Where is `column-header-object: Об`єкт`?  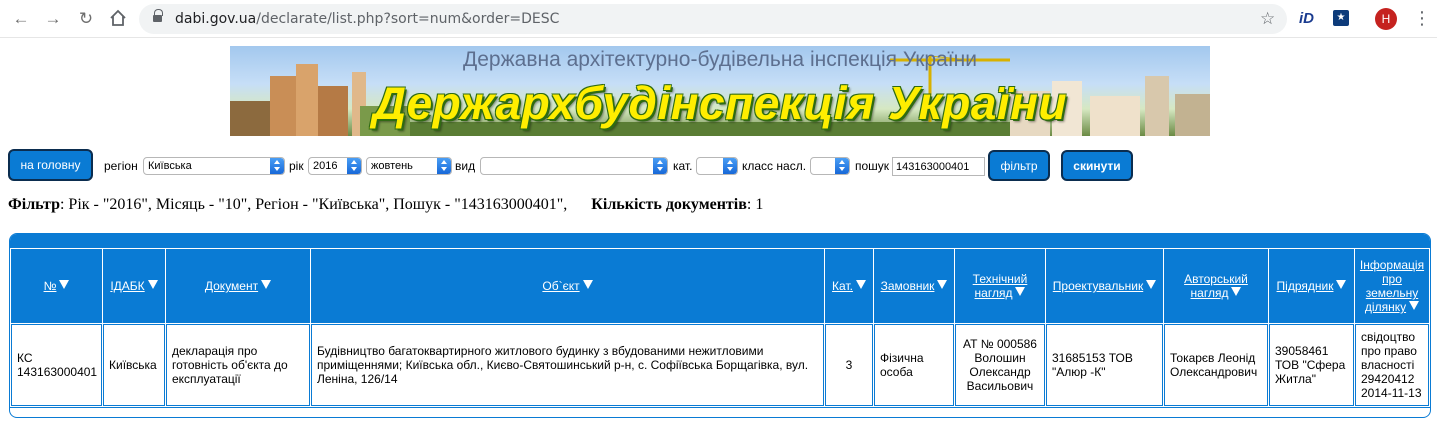 column-header-object: Об`єкт is located at coordinates (567, 286).